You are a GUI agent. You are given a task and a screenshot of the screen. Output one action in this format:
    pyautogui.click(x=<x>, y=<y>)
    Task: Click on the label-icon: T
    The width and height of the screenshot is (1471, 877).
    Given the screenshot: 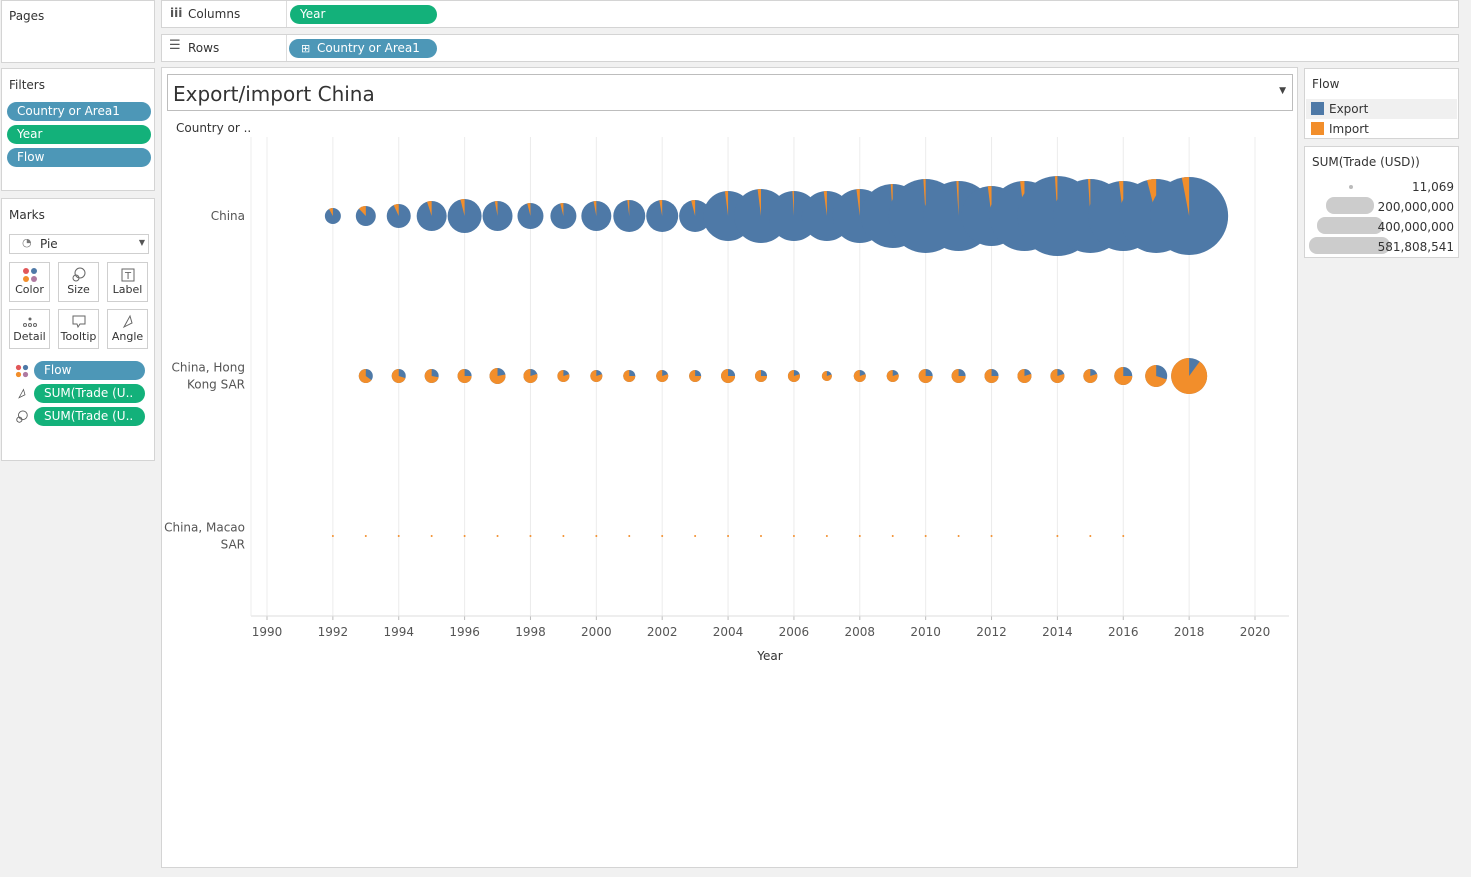 What is the action you would take?
    pyautogui.click(x=127, y=273)
    